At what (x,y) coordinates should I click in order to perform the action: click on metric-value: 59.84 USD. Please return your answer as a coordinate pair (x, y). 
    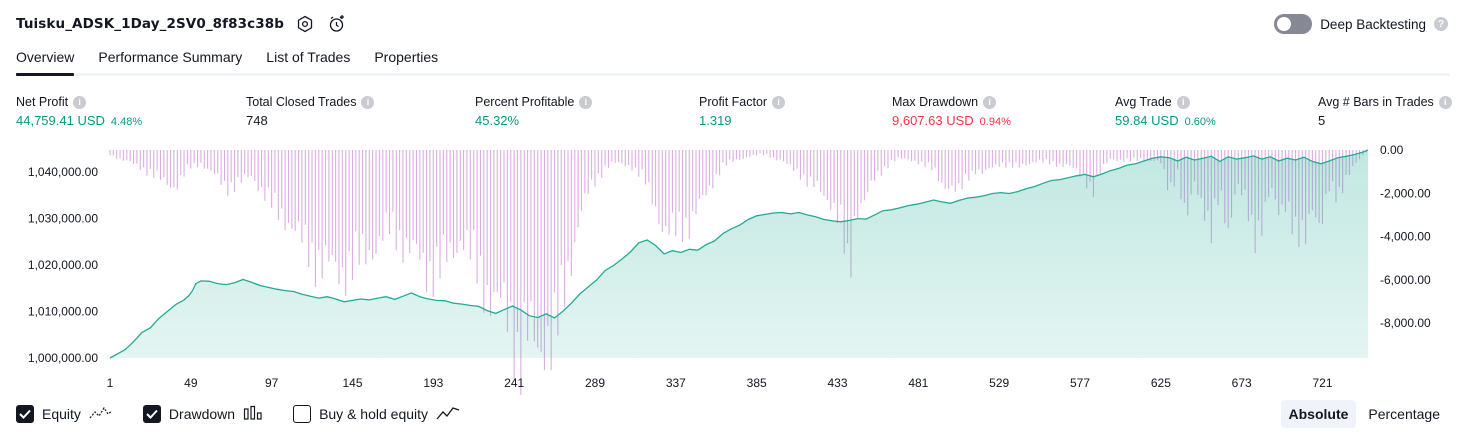
    Looking at the image, I should click on (1147, 120).